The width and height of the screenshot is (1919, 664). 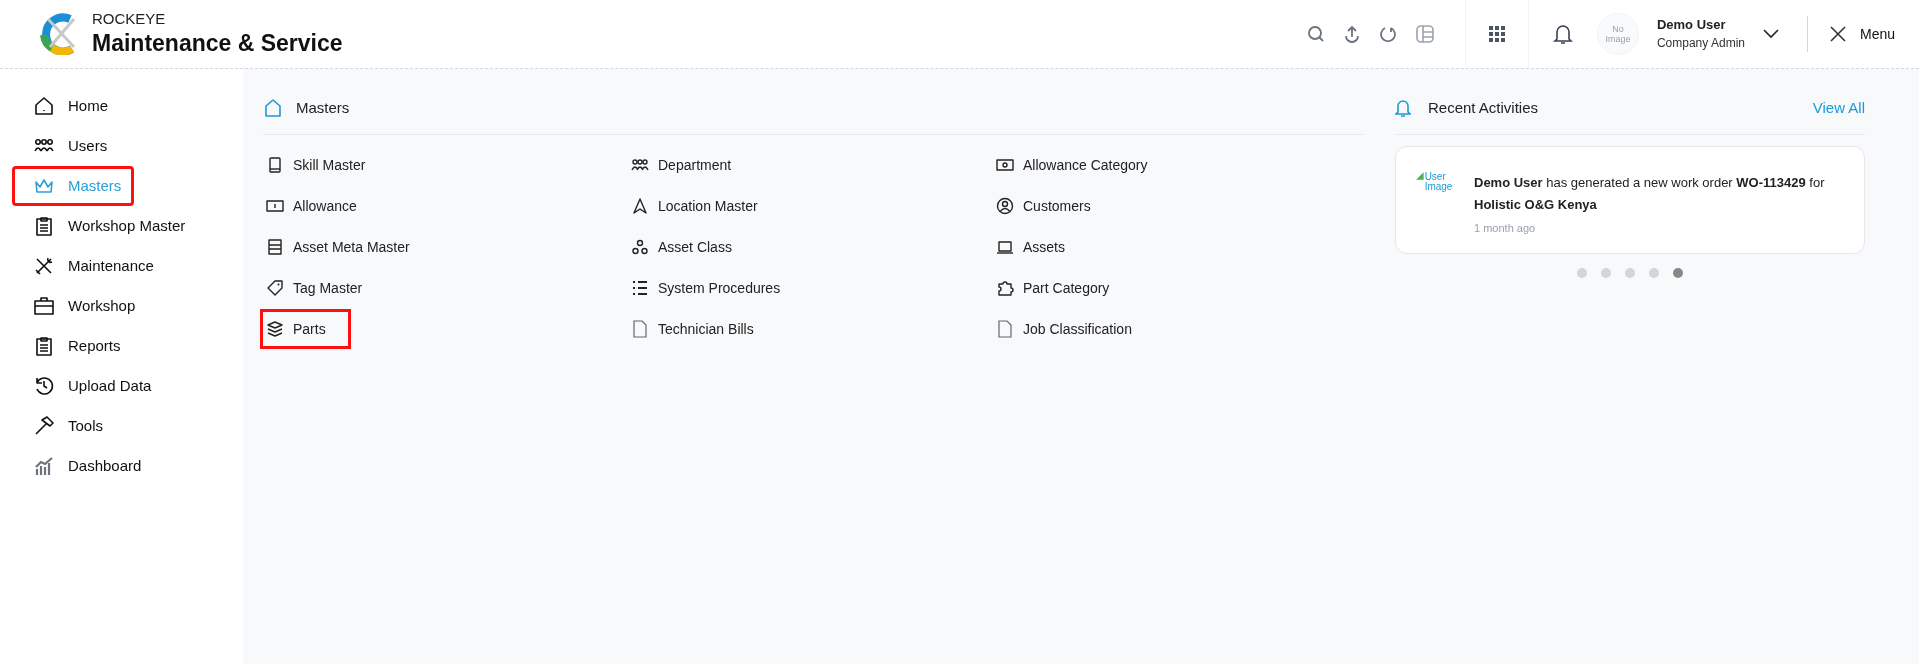 What do you see at coordinates (1351, 34) in the screenshot?
I see `upload-icon` at bounding box center [1351, 34].